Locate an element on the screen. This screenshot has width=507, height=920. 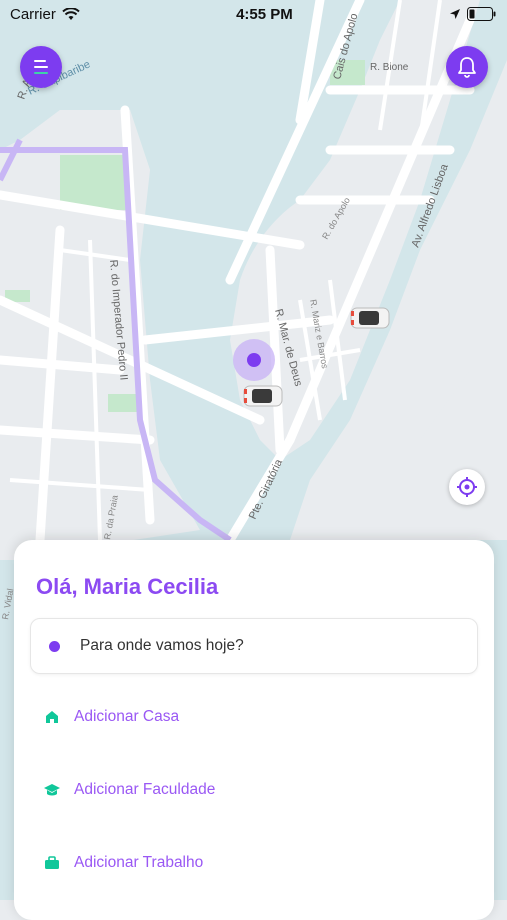
greeting-title: Olá, Maria Cecilia is located at coordinates (127, 586).